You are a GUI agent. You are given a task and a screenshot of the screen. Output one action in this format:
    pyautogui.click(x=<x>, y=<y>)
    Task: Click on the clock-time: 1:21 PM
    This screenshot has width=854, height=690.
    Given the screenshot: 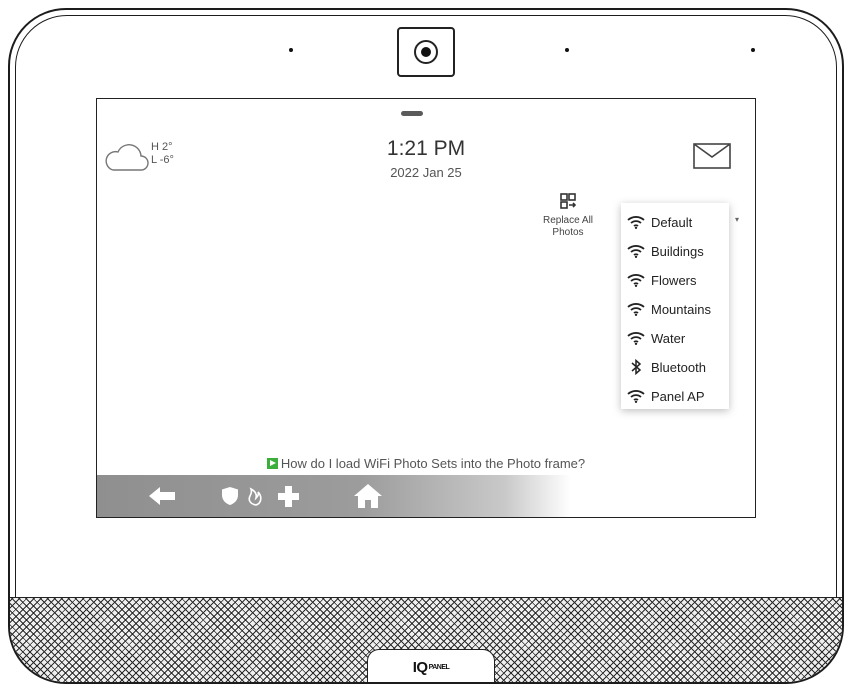 What is the action you would take?
    pyautogui.click(x=426, y=148)
    